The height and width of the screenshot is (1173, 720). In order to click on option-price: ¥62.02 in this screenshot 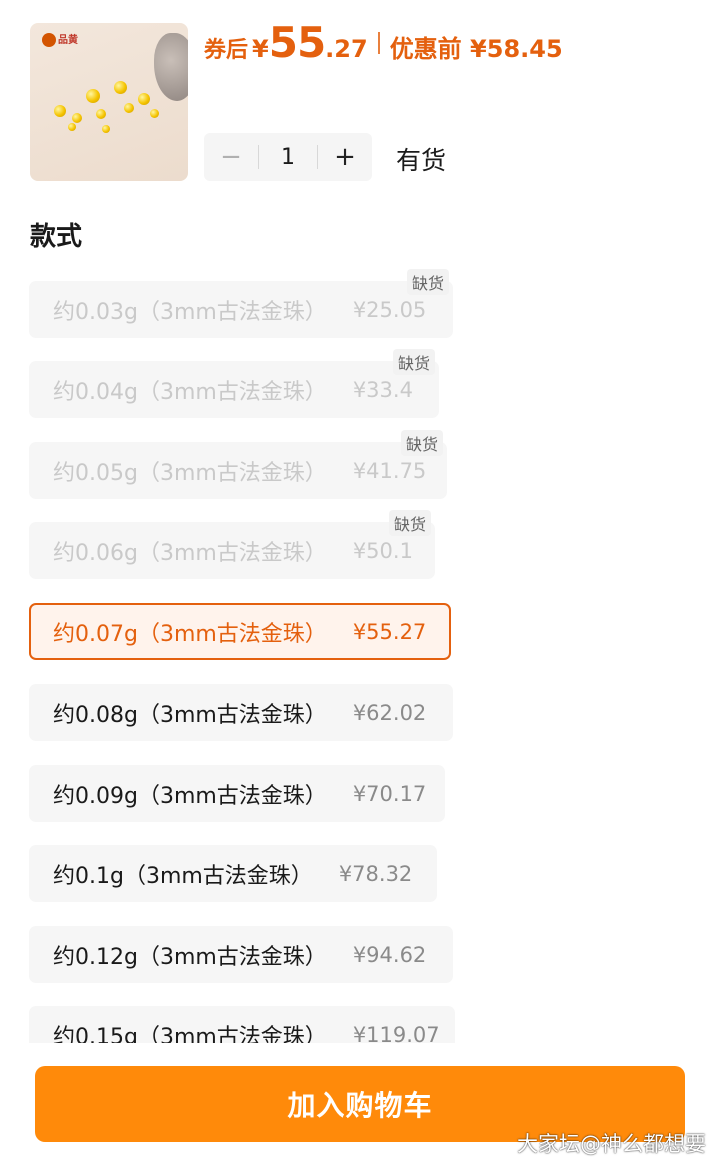, I will do `click(389, 712)`.